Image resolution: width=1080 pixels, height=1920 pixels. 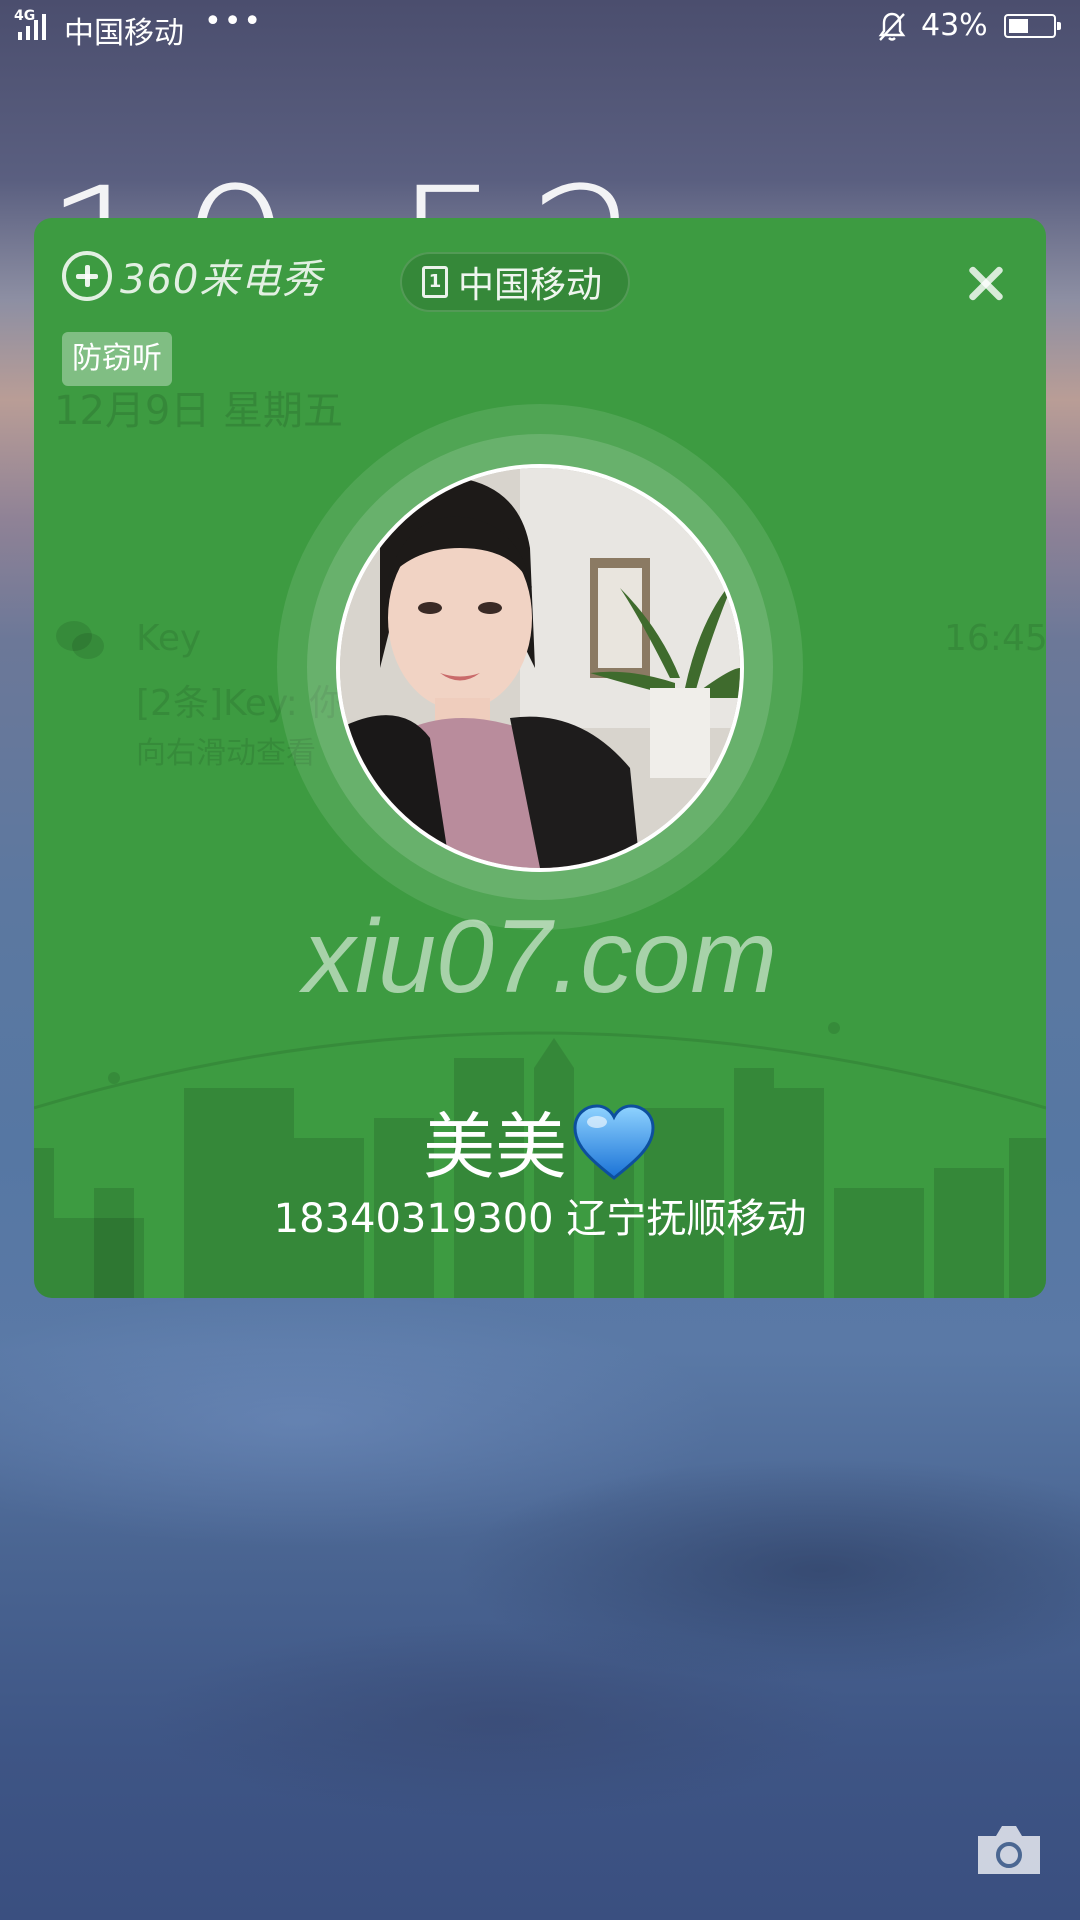 I want to click on caller-avatar, so click(x=540, y=668).